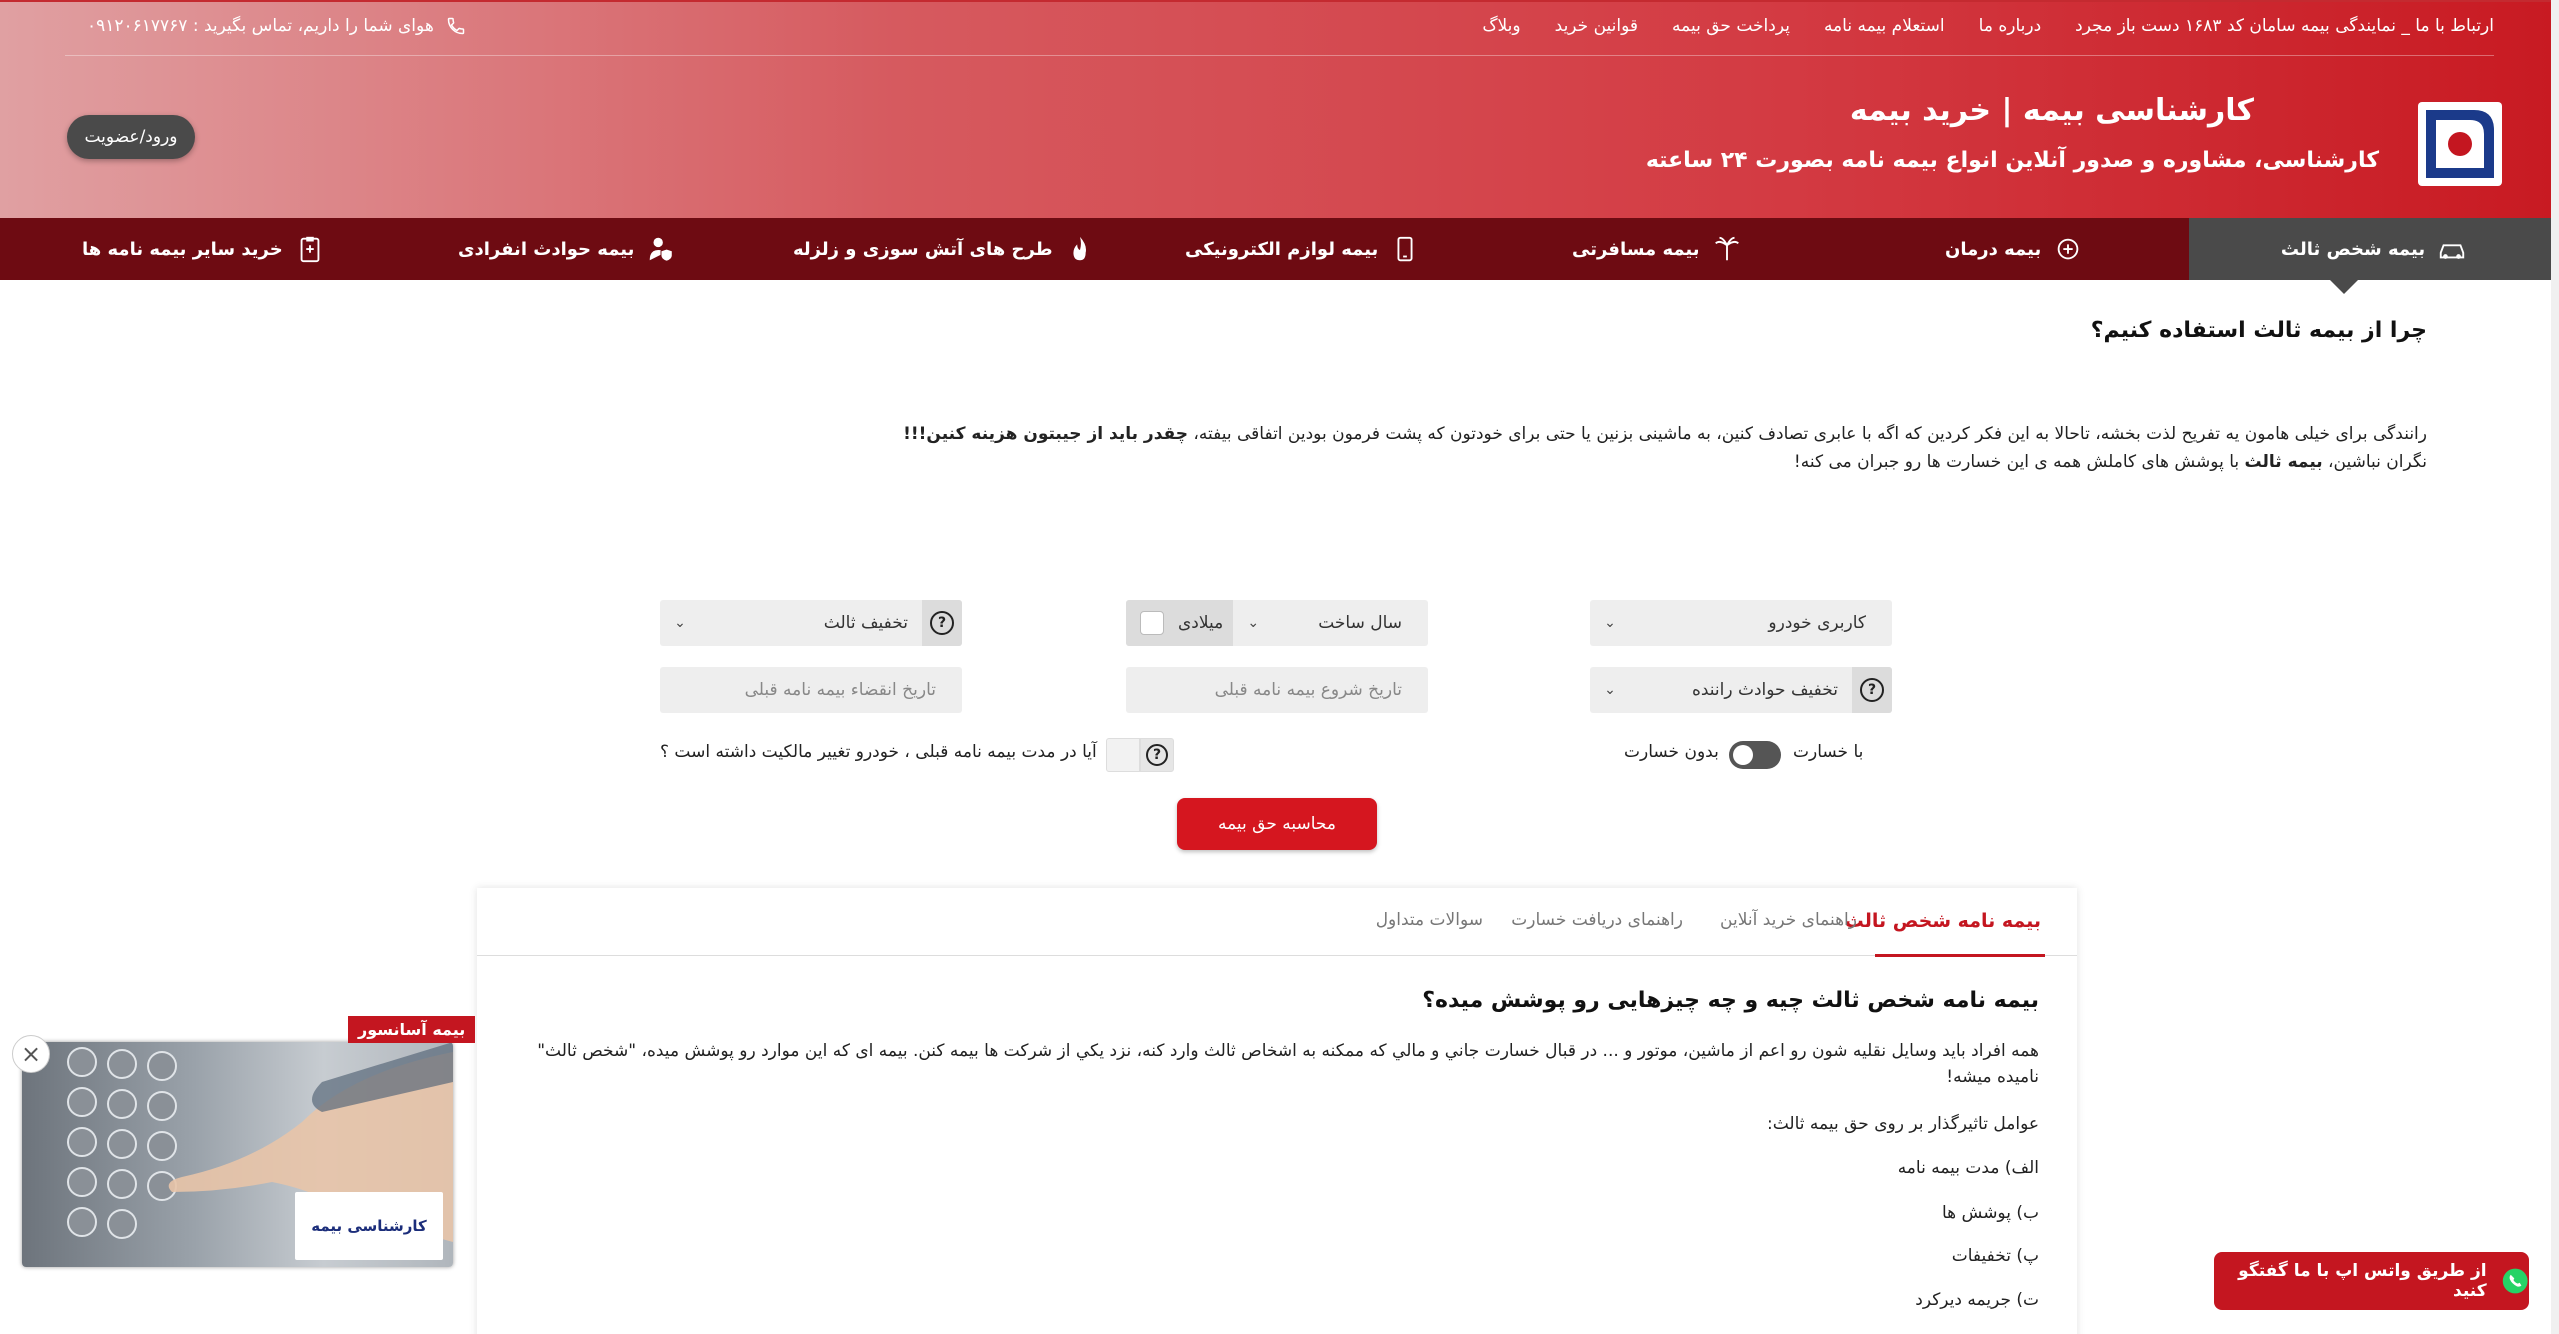  I want to click on factor-item: ت) جريمه ديركرد, so click(1977, 1300).